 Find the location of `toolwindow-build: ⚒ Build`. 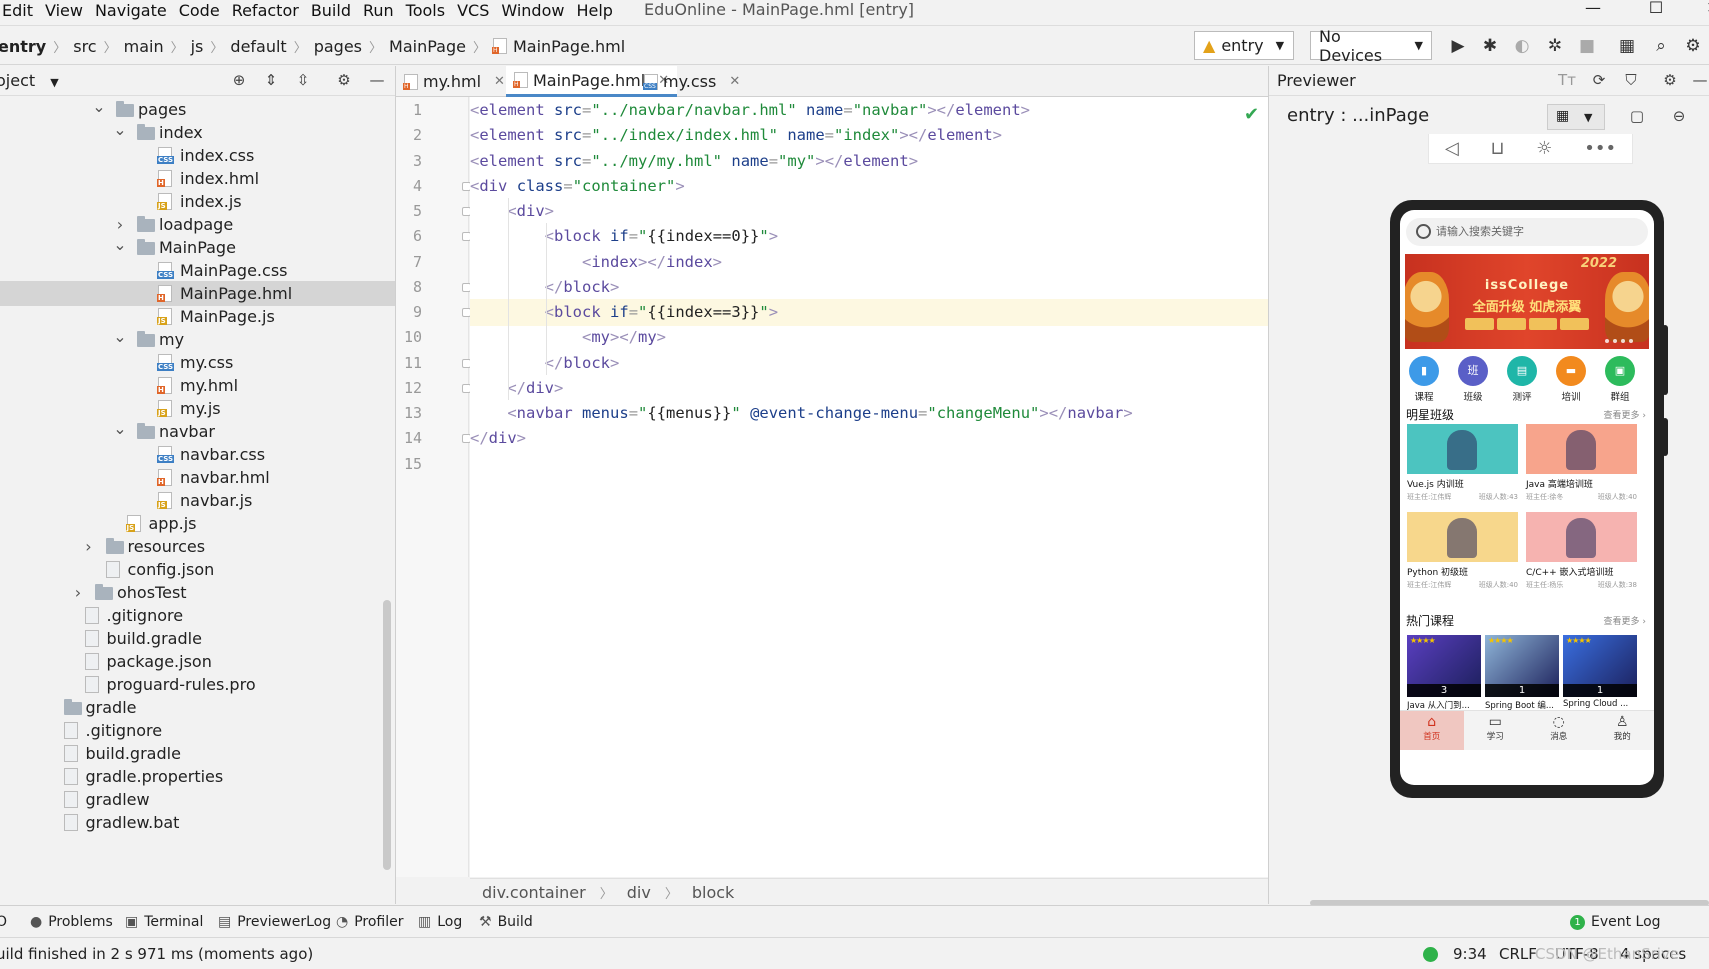

toolwindow-build: ⚒ Build is located at coordinates (506, 922).